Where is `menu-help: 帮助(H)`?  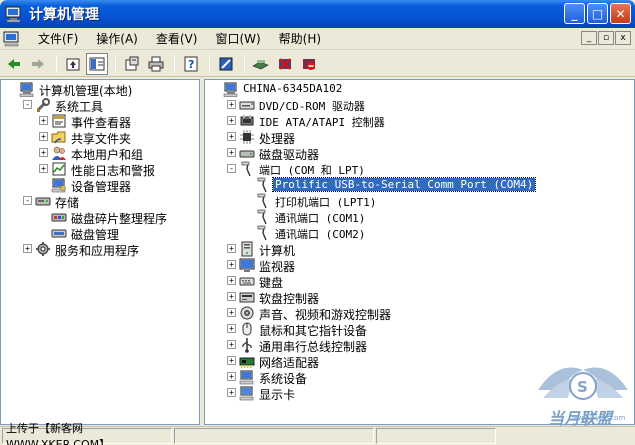 menu-help: 帮助(H) is located at coordinates (300, 38).